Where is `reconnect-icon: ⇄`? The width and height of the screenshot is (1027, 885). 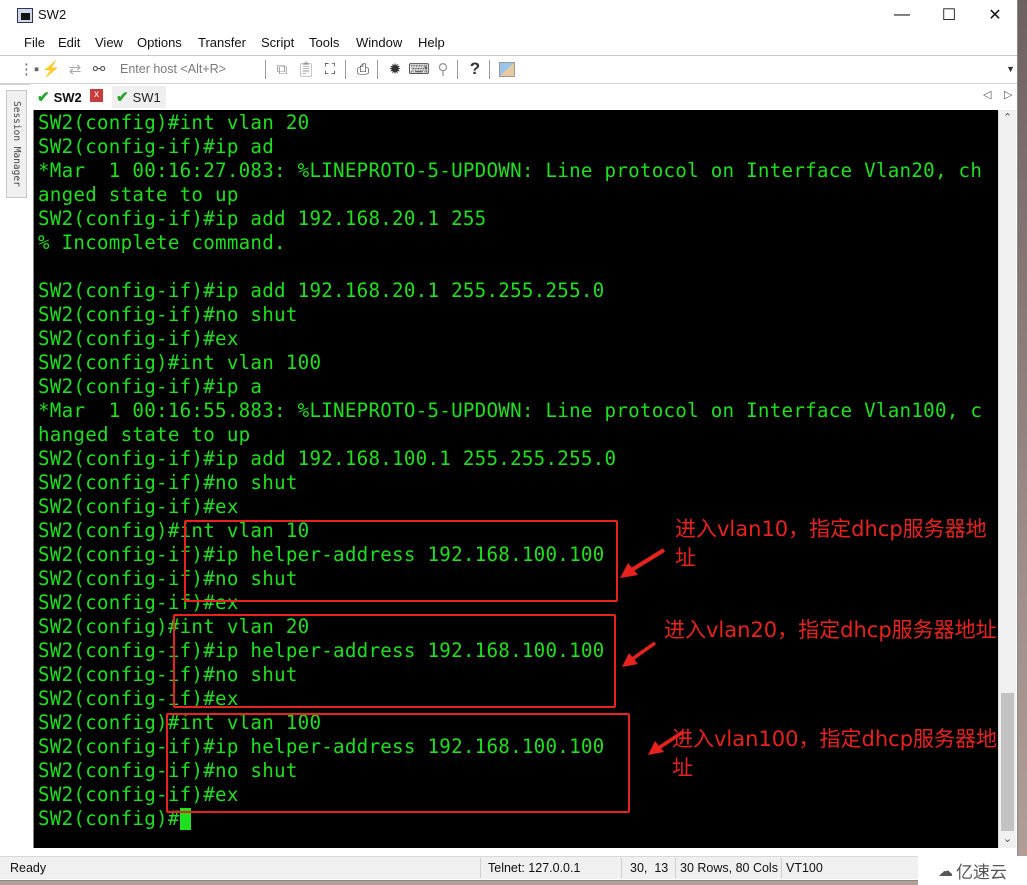
reconnect-icon: ⇄ is located at coordinates (75, 69).